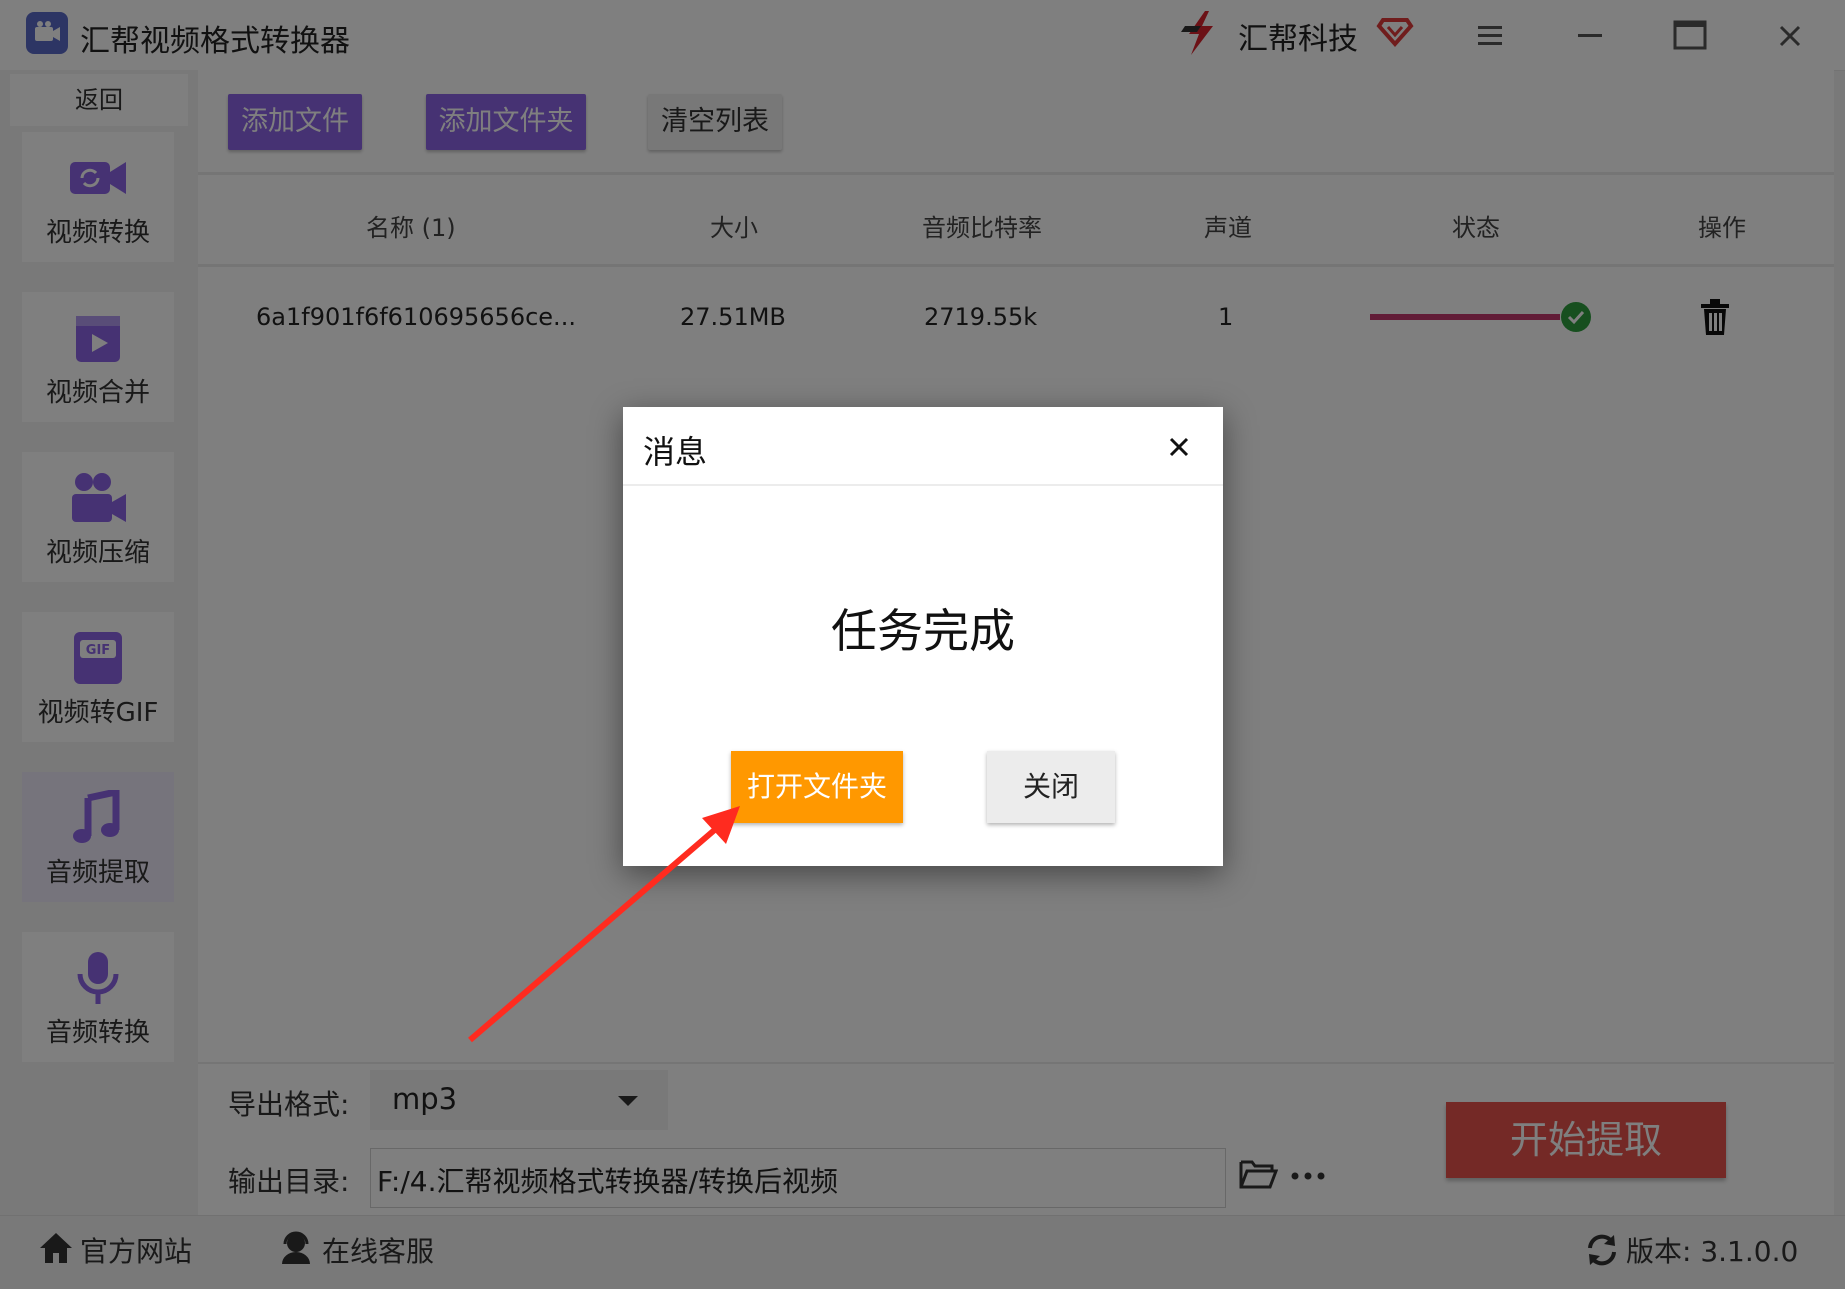 Image resolution: width=1845 pixels, height=1289 pixels. Describe the element at coordinates (923, 631) in the screenshot. I see `dialog-message: 任务完成` at that location.